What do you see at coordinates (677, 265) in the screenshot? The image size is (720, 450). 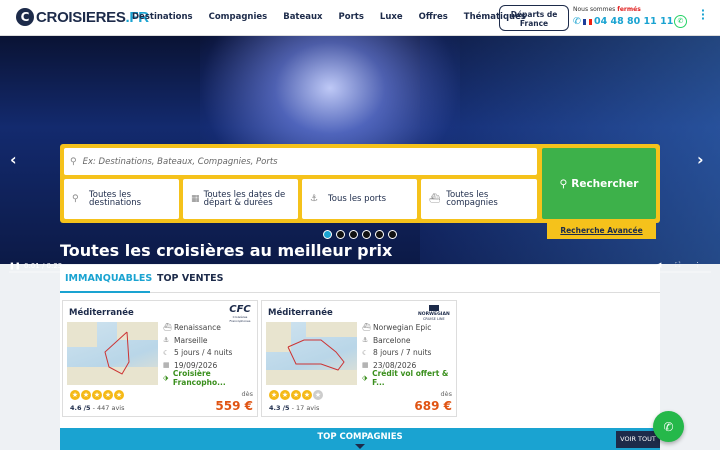 I see `fullscreen-icon: ⛶` at bounding box center [677, 265].